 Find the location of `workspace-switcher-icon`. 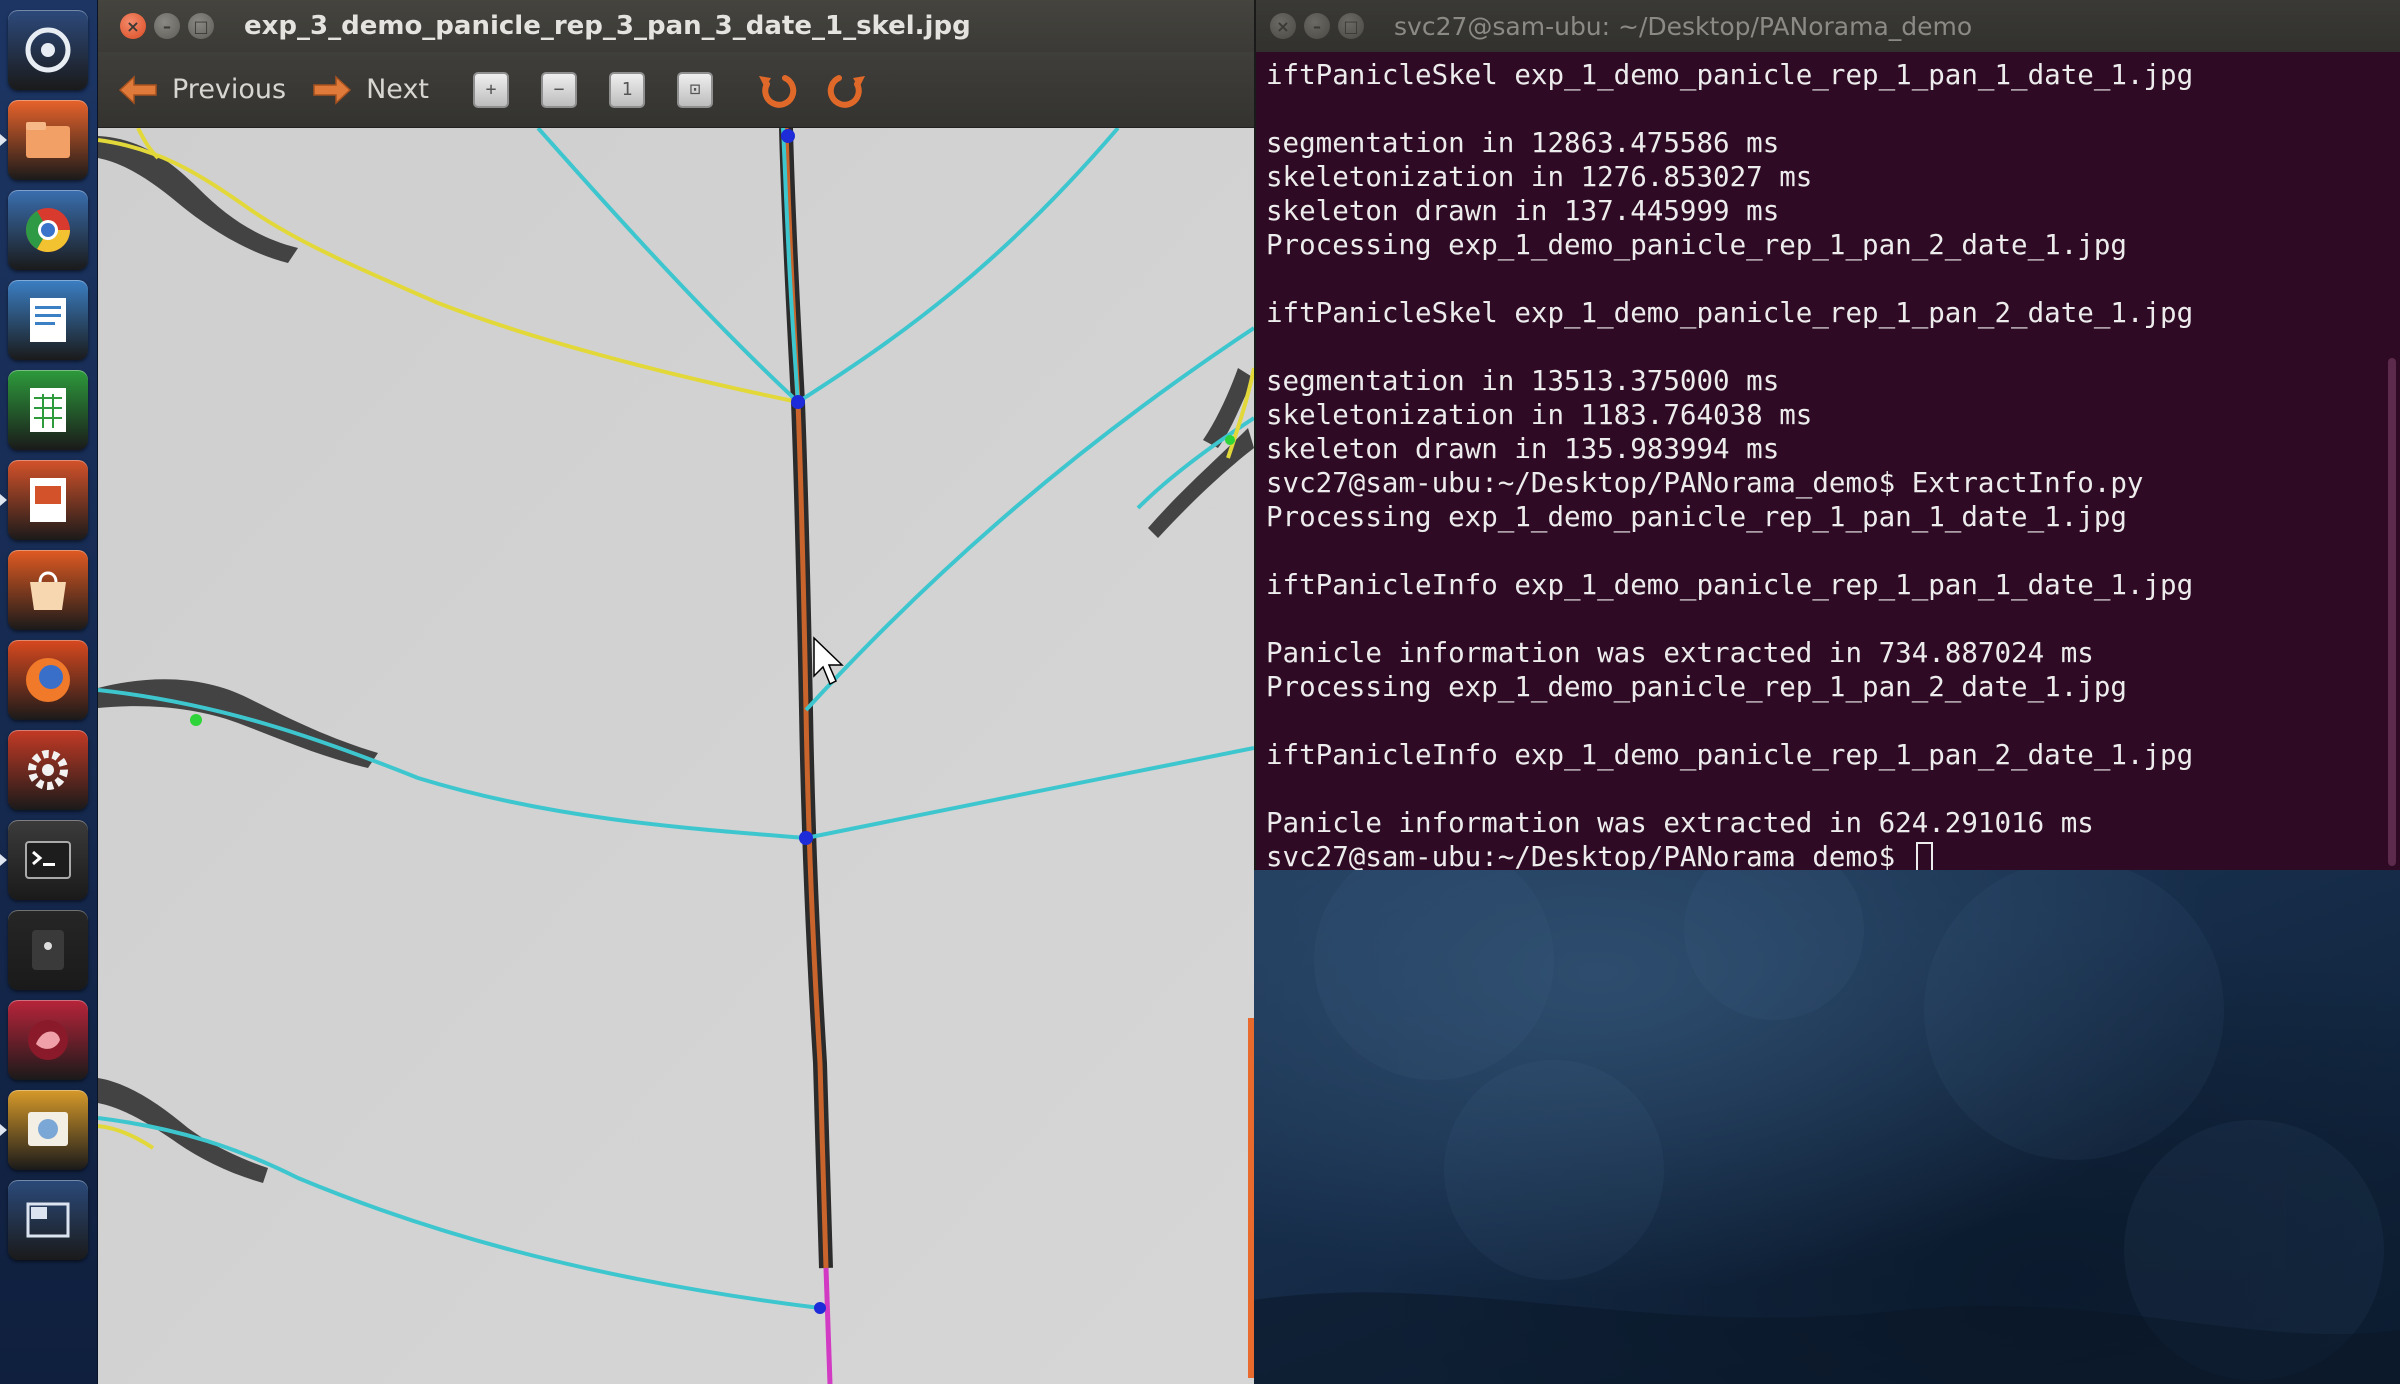

workspace-switcher-icon is located at coordinates (48, 1220).